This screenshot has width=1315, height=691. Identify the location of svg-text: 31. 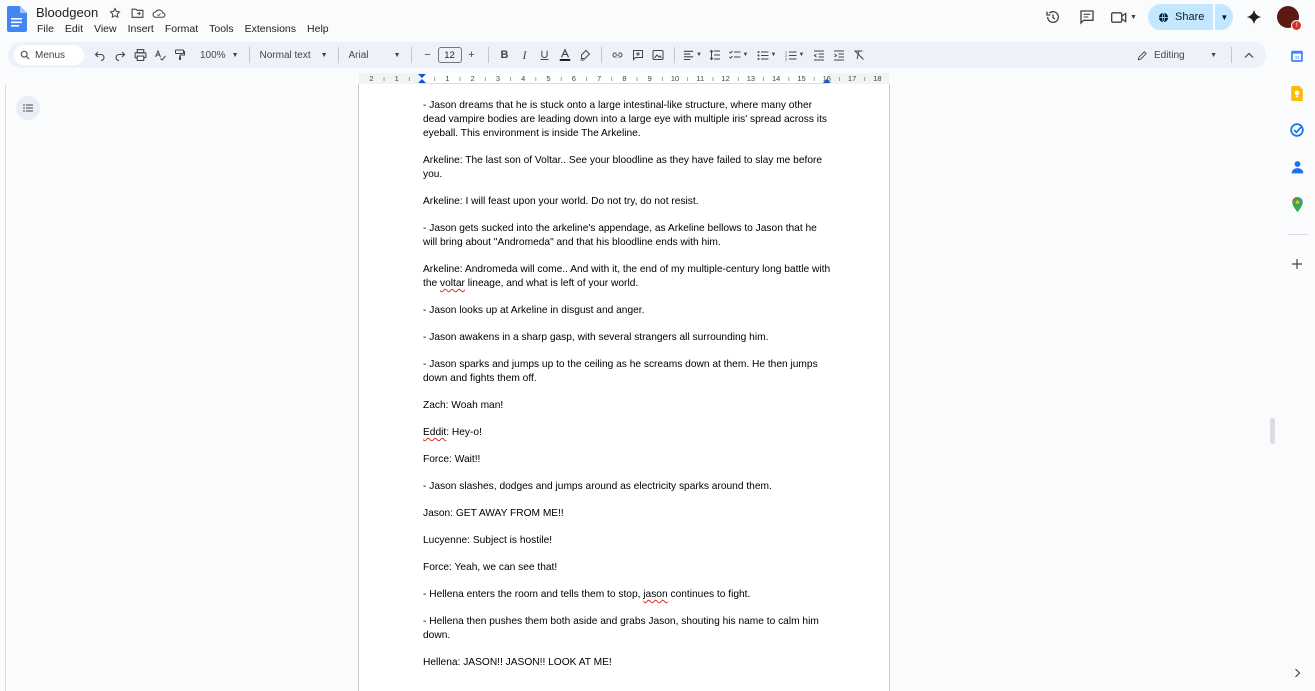
(1298, 57).